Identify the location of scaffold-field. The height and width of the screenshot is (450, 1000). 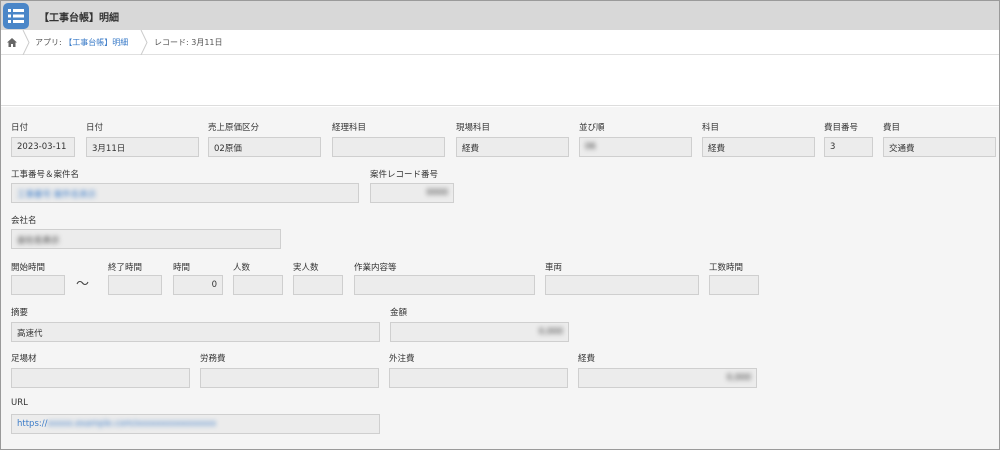
(100, 378).